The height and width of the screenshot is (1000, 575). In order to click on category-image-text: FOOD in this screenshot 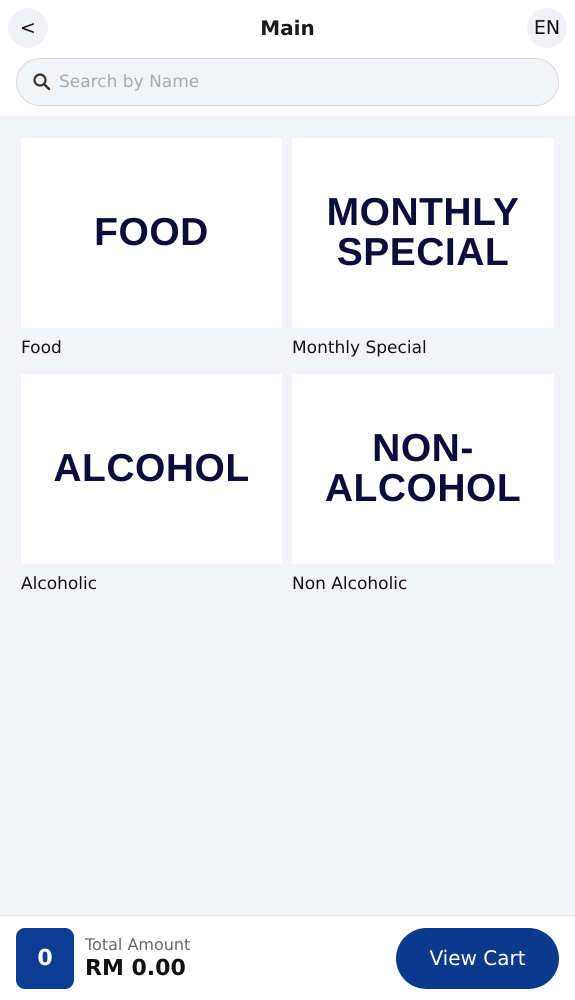, I will do `click(151, 233)`.